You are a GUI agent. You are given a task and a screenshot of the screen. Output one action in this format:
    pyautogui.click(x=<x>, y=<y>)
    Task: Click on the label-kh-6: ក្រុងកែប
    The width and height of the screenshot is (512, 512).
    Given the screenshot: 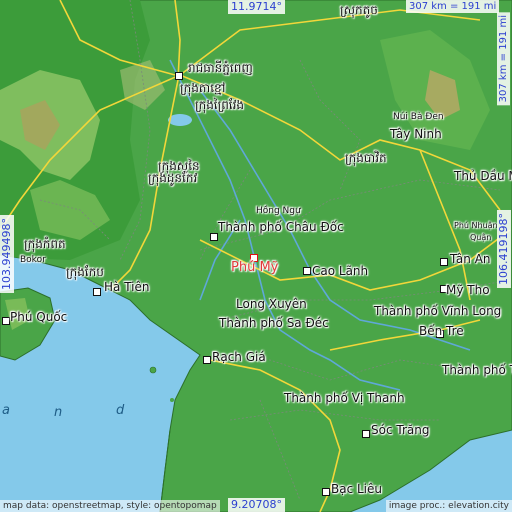 What is the action you would take?
    pyautogui.click(x=85, y=272)
    